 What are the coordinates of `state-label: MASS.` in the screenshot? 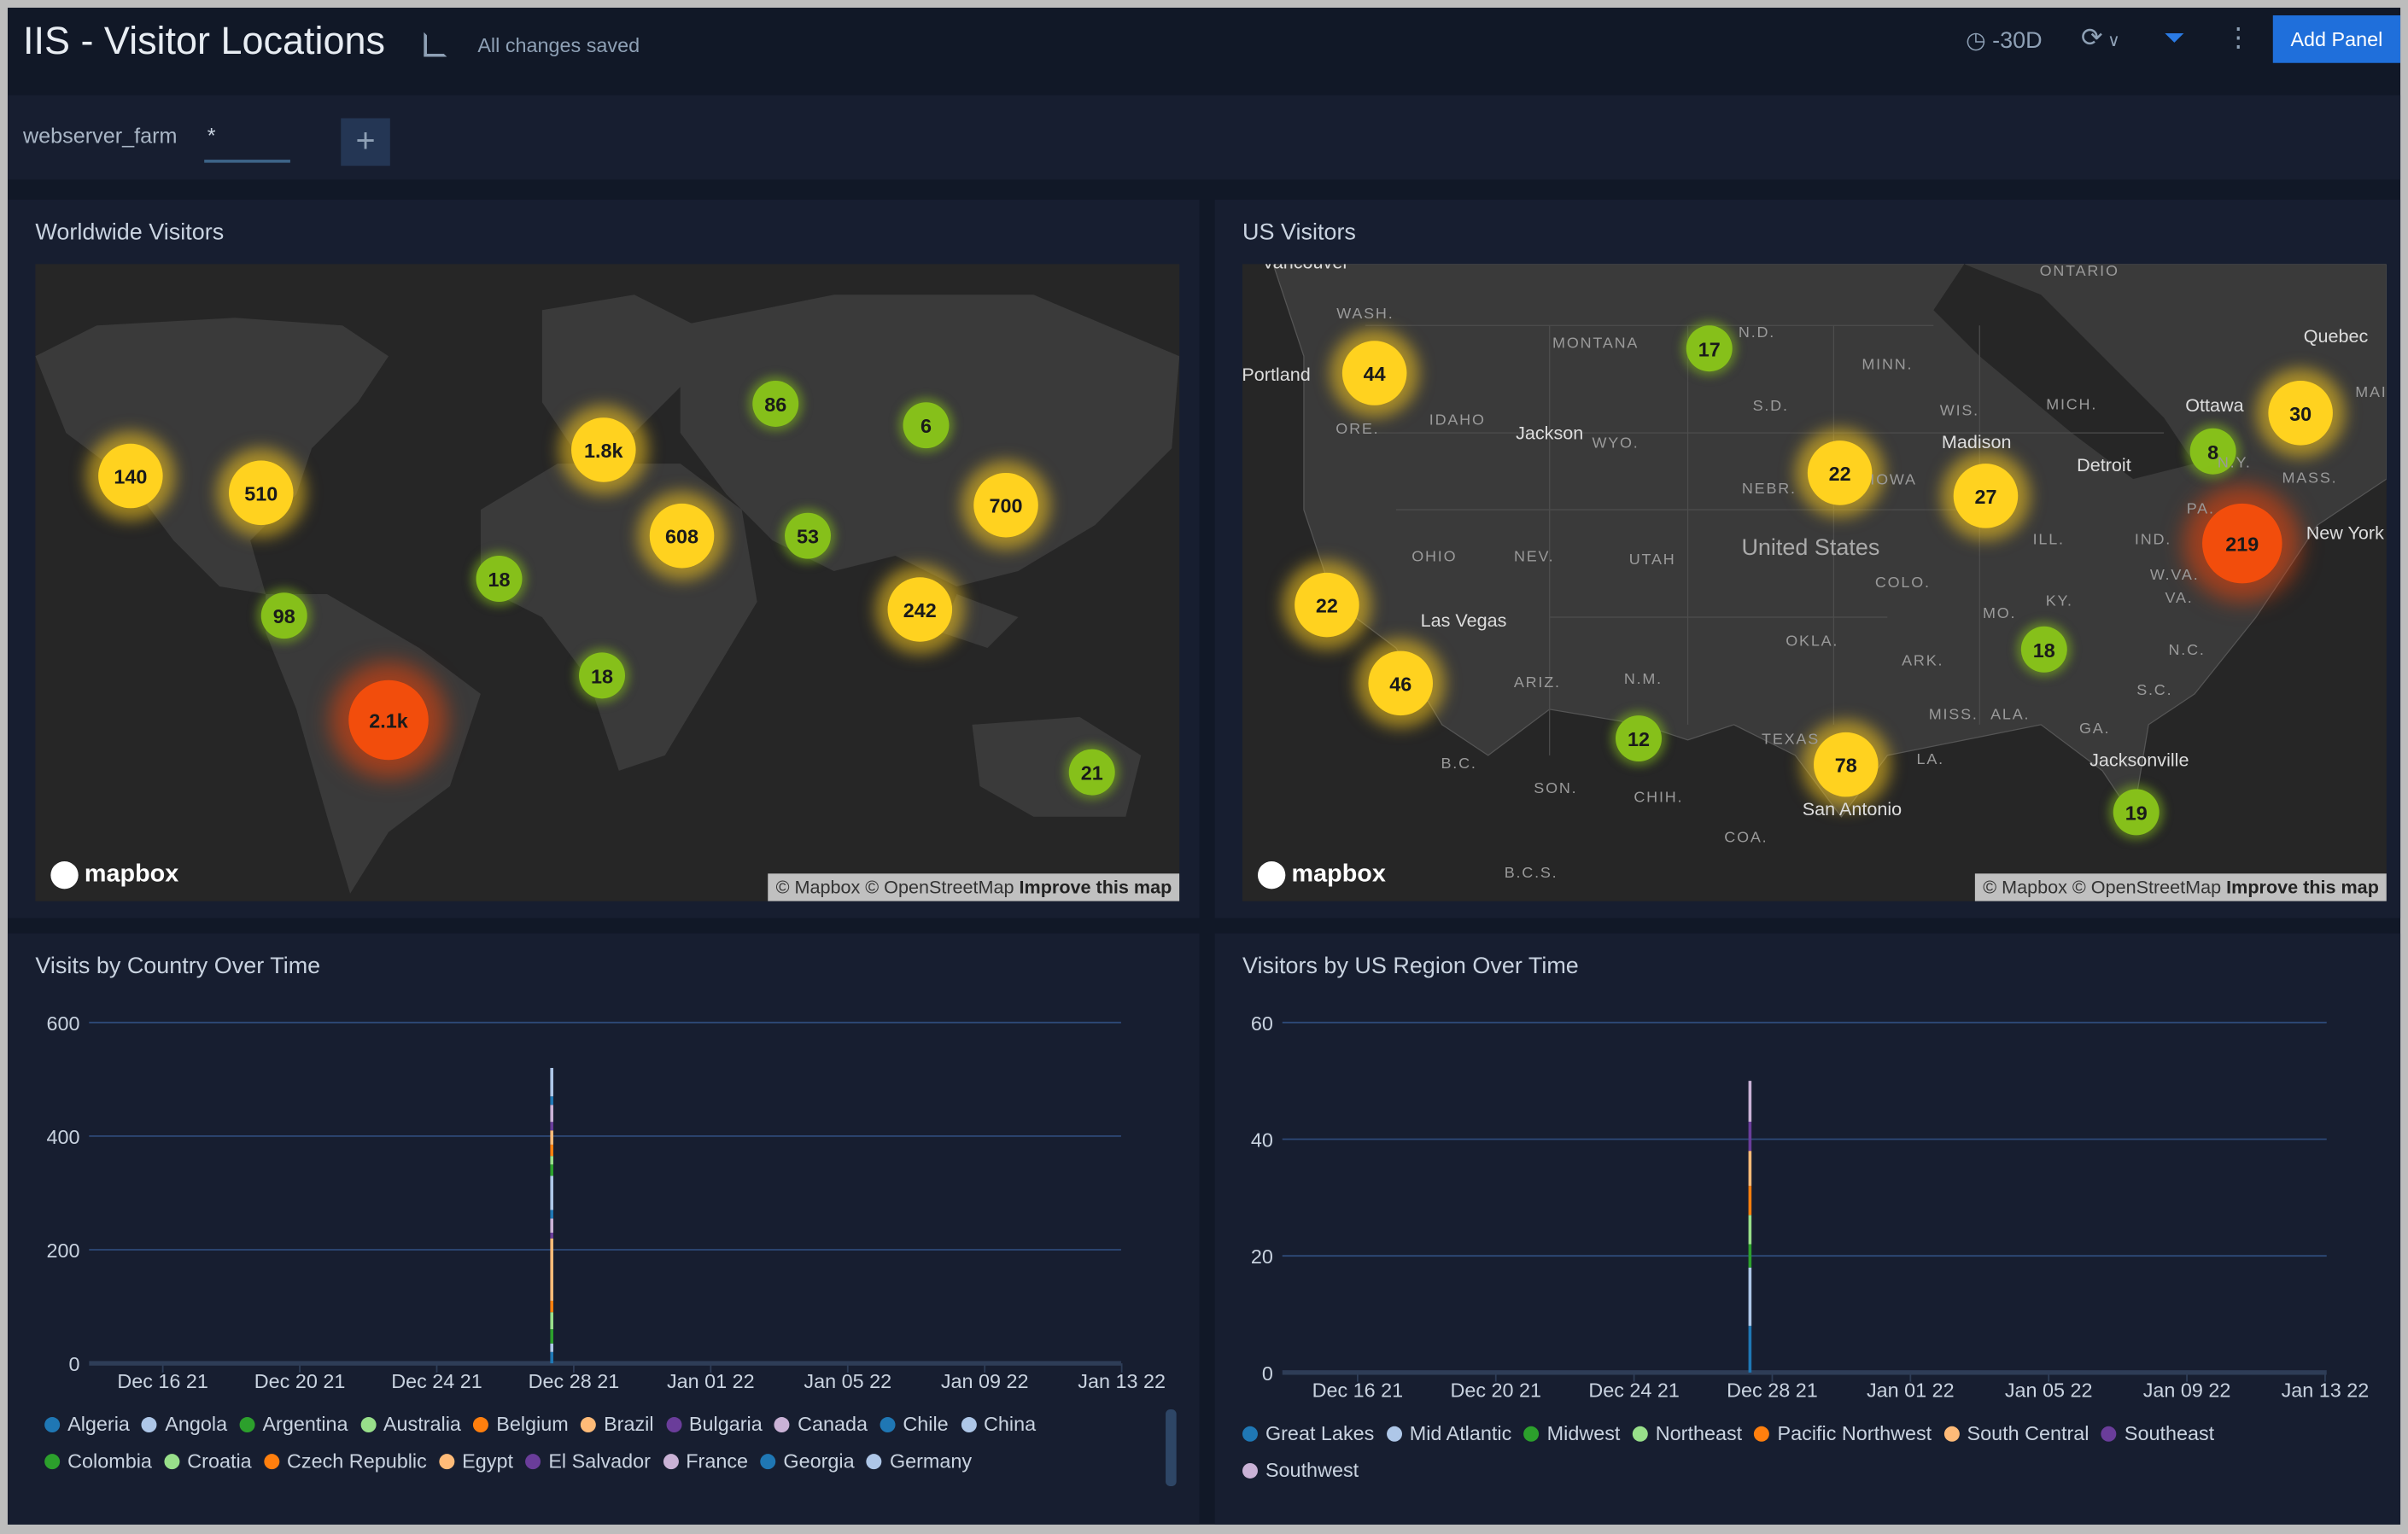 It's located at (2310, 479).